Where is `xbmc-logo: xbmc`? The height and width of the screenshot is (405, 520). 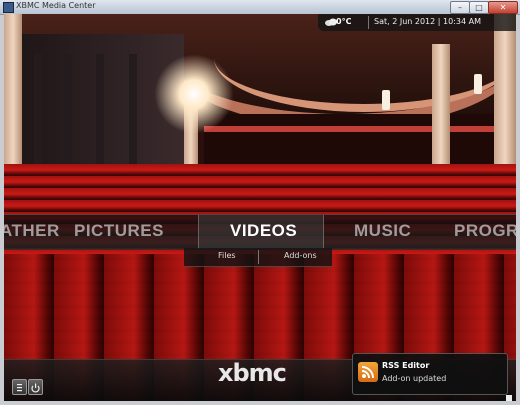
xbmc-logo: xbmc is located at coordinates (252, 373).